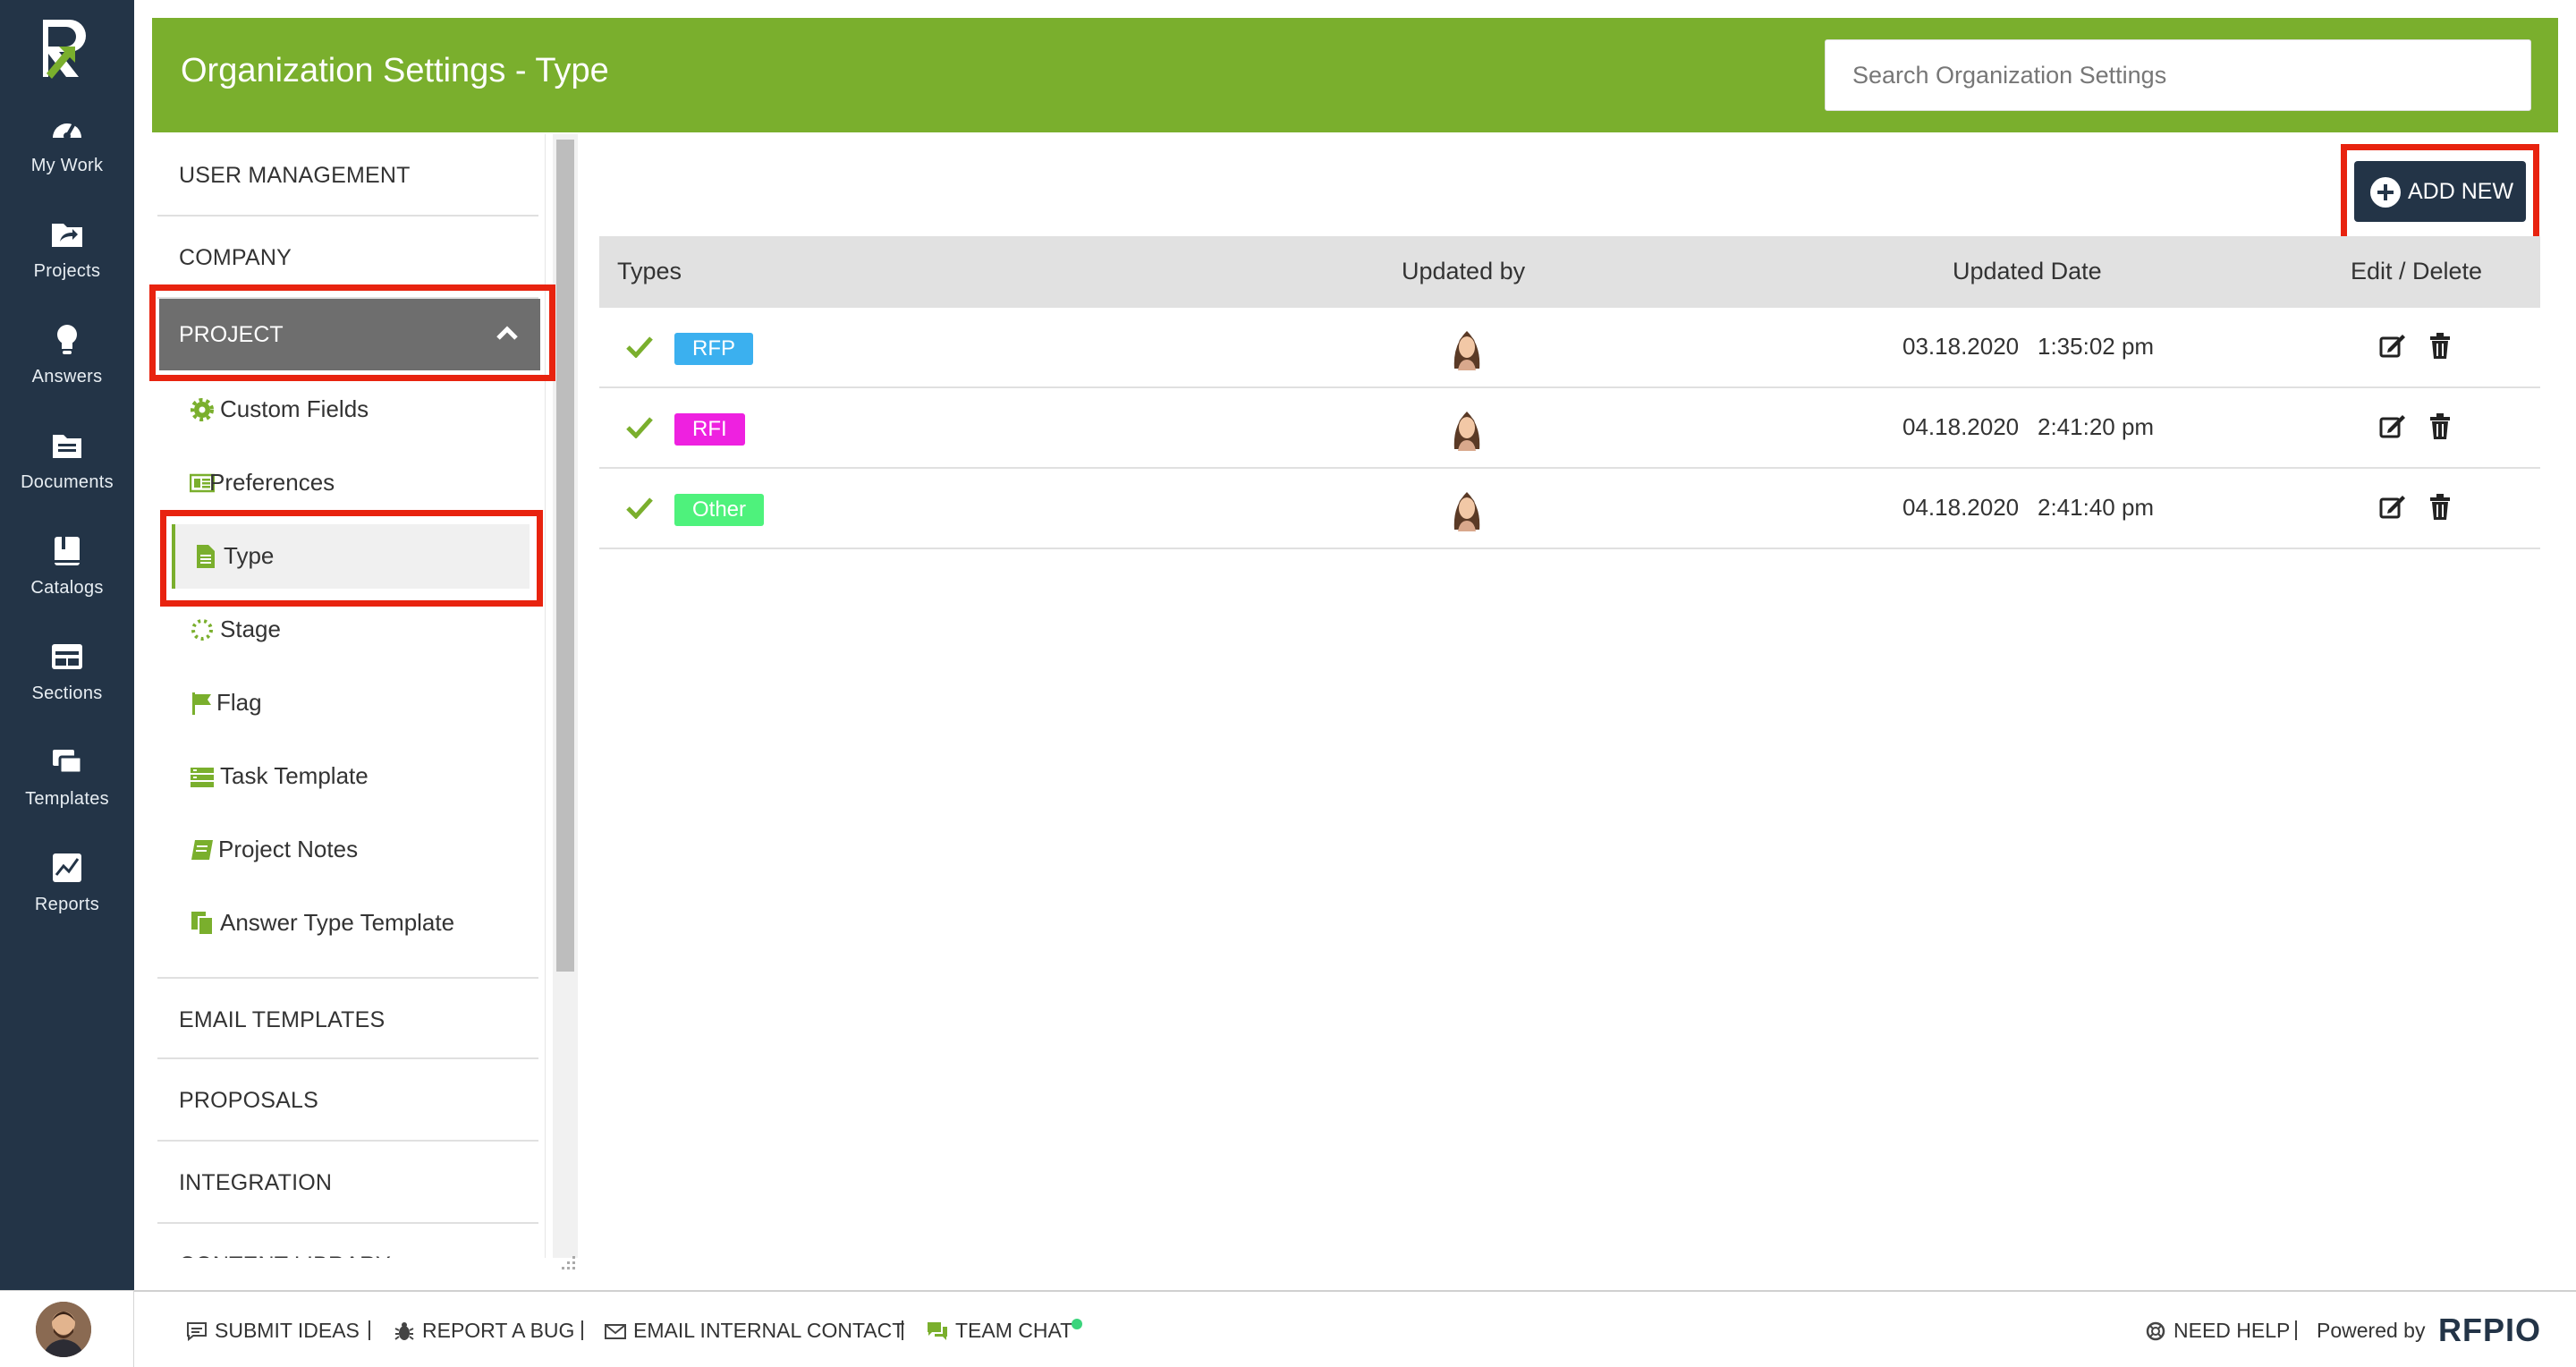  Describe the element at coordinates (2096, 346) in the screenshot. I see `updated-time: 1:35:02 pm` at that location.